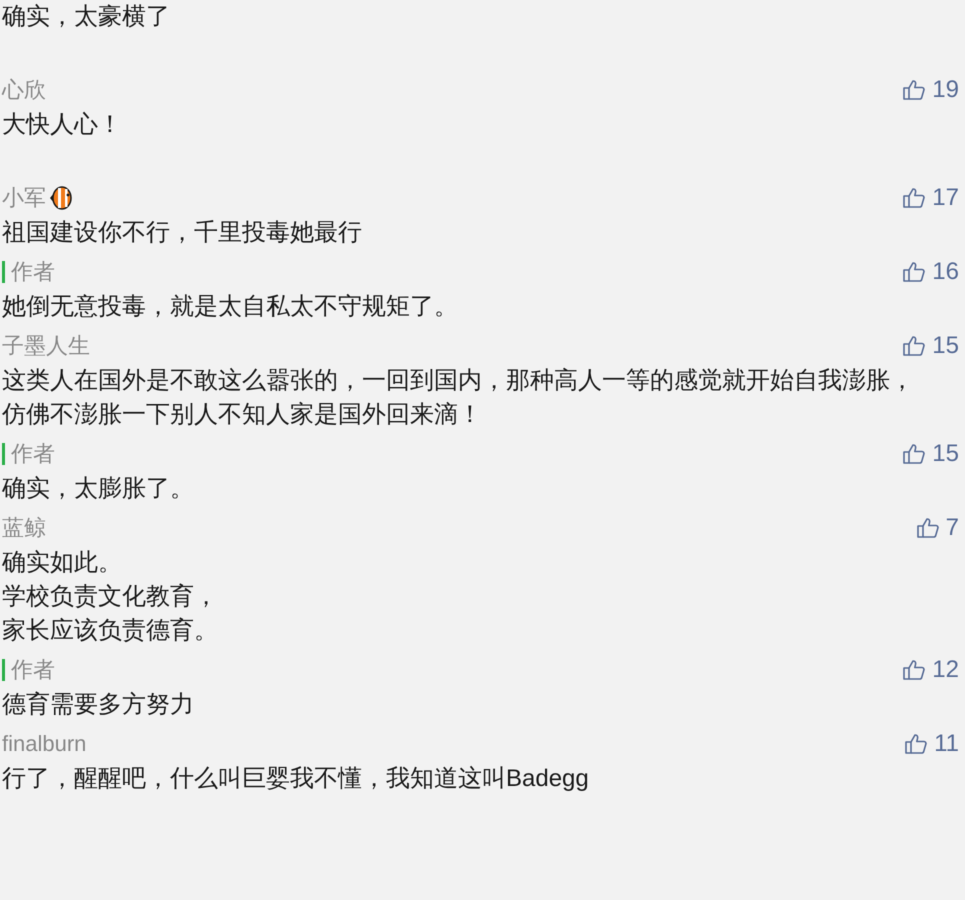  Describe the element at coordinates (24, 90) in the screenshot. I see `commenter-name: 心欣` at that location.